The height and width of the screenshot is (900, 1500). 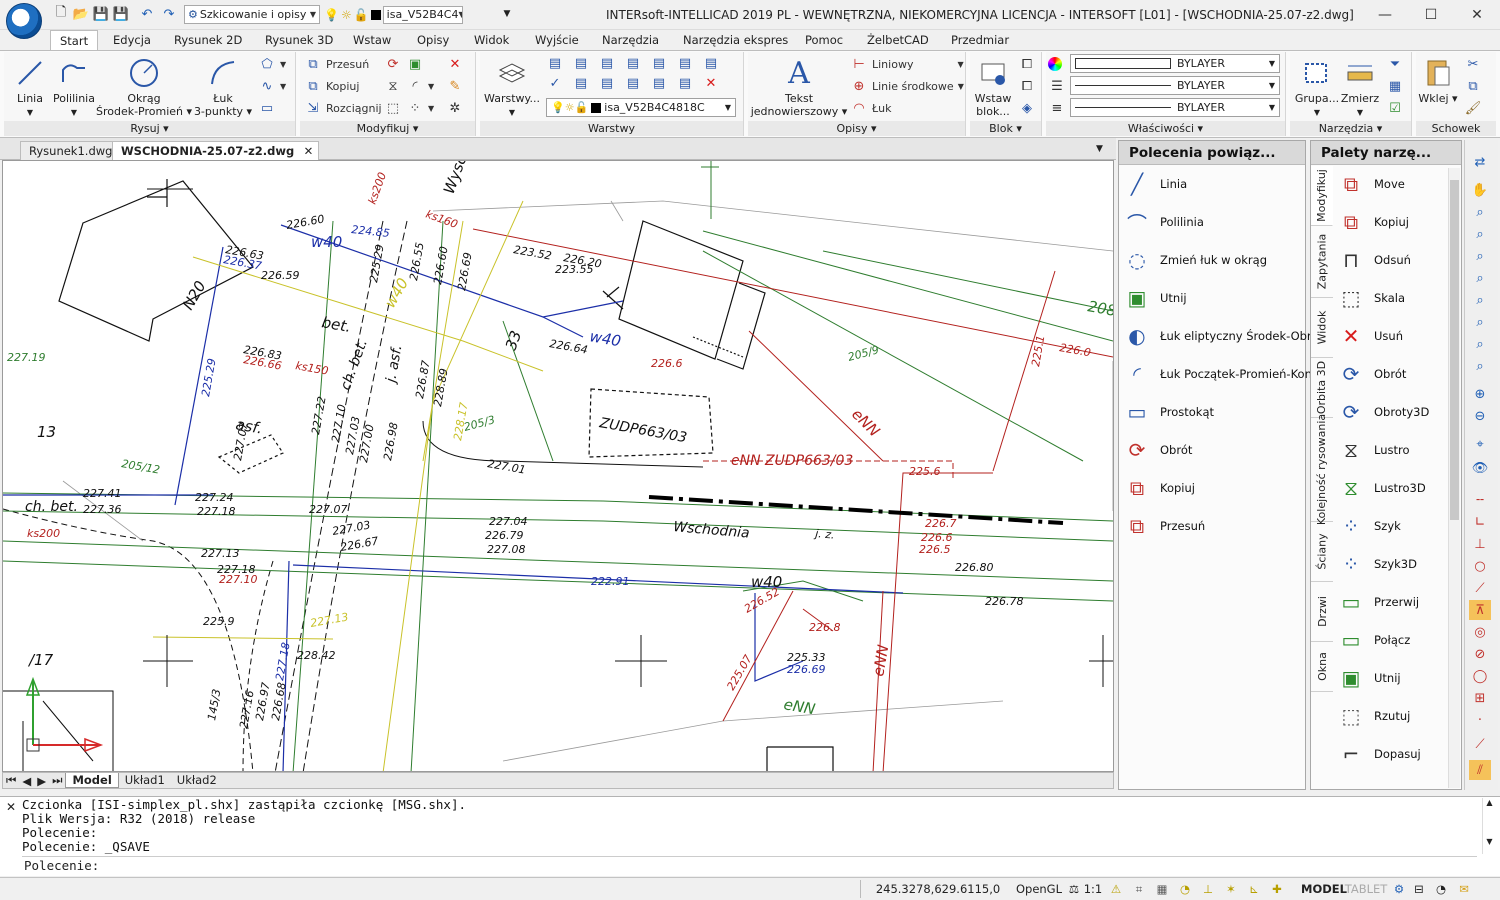 I want to click on tab-widok: Widok, so click(x=491, y=40).